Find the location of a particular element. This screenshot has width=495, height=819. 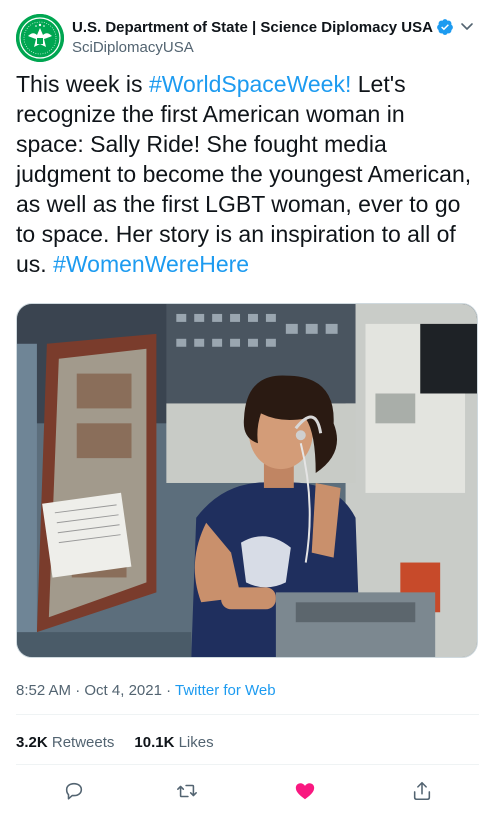

tweet-actions is located at coordinates (247, 791).